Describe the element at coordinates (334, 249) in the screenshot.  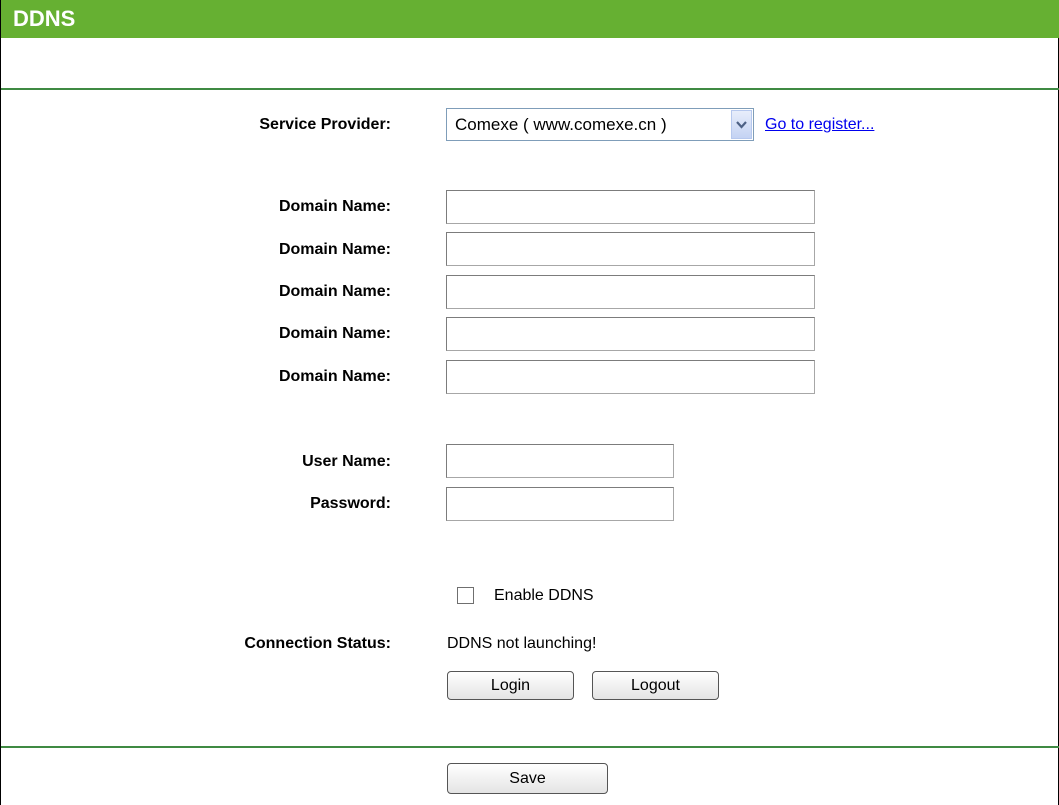
I see `domain-name-label-2: Domain Name:` at that location.